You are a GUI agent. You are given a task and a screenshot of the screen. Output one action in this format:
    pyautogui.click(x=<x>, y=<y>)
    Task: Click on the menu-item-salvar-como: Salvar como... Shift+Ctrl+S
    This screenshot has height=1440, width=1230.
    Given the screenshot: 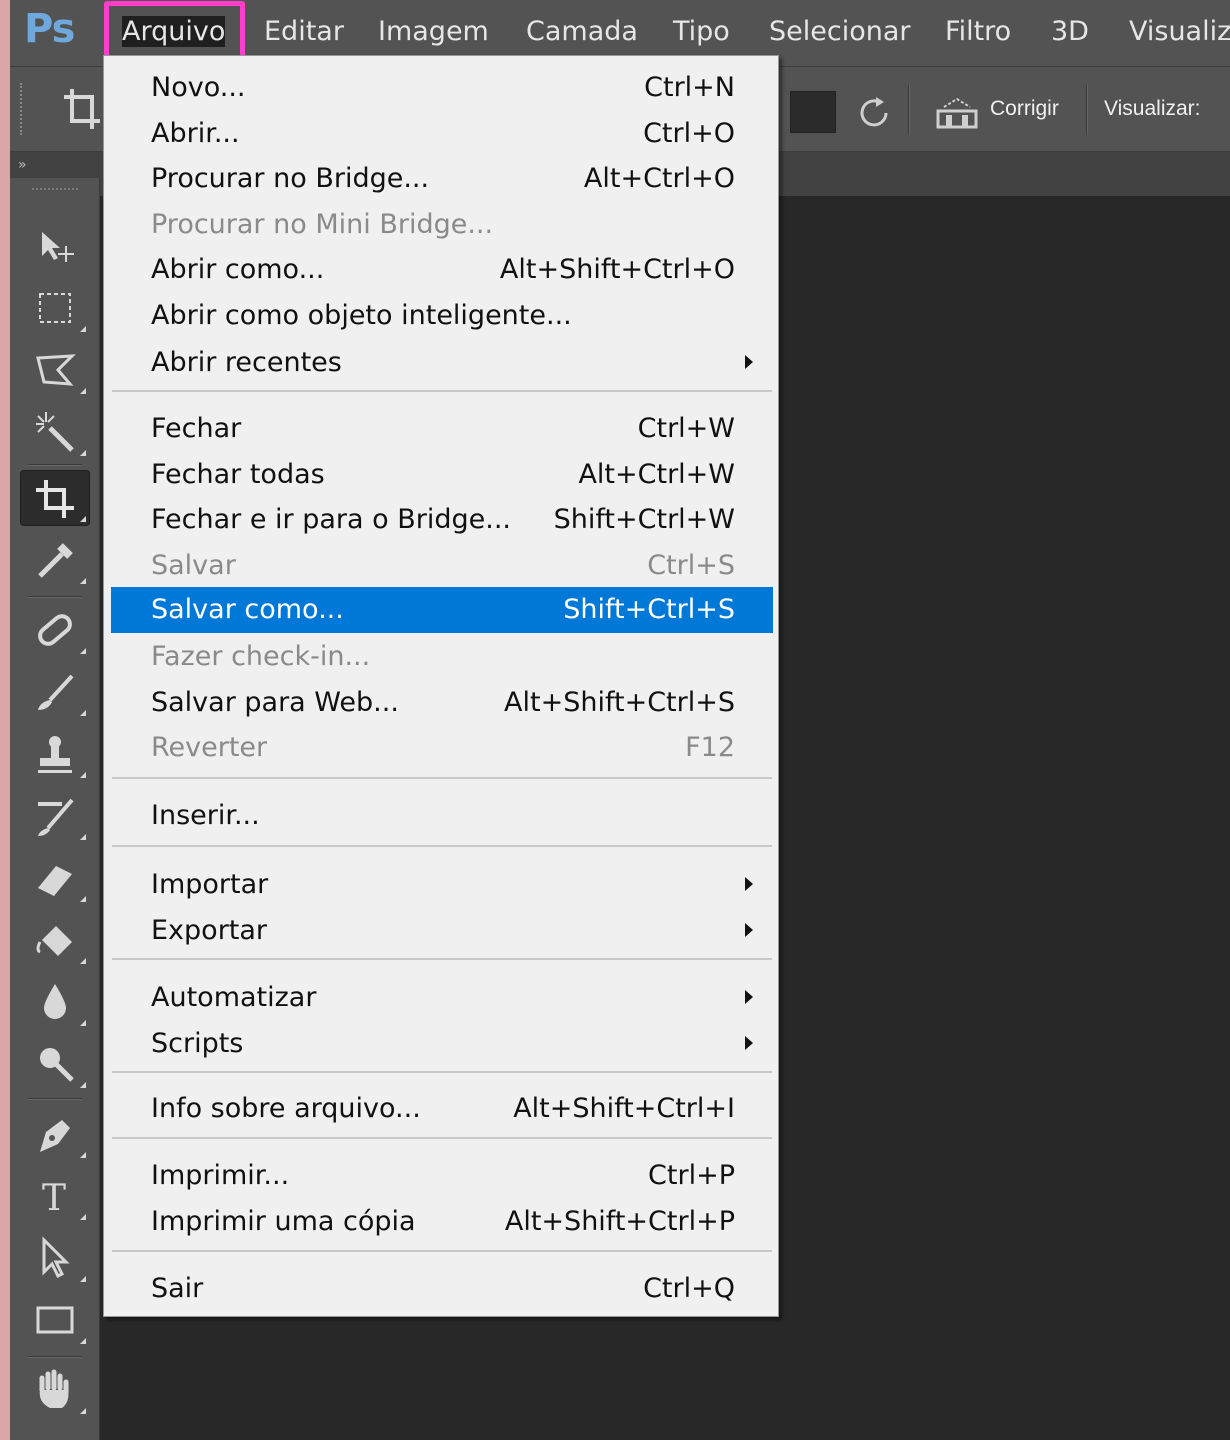 What is the action you would take?
    pyautogui.click(x=442, y=610)
    